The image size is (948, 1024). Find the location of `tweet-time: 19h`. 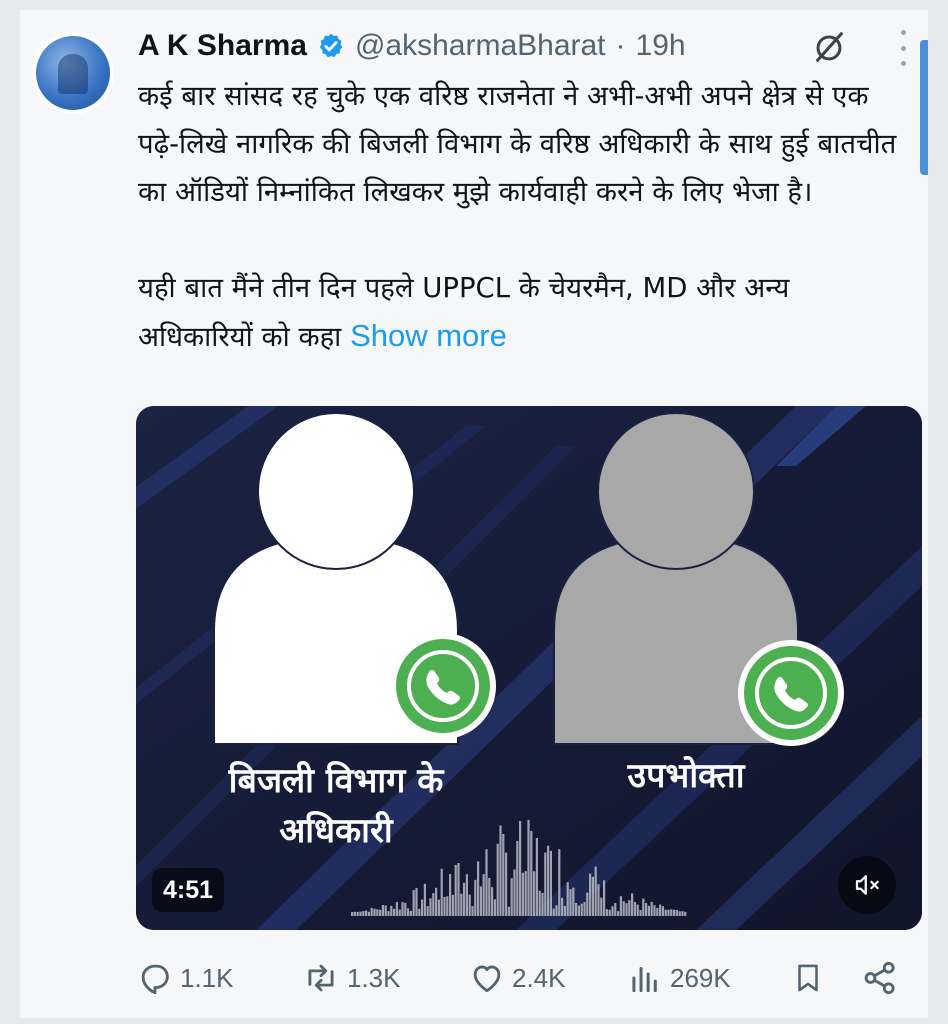

tweet-time: 19h is located at coordinates (661, 46).